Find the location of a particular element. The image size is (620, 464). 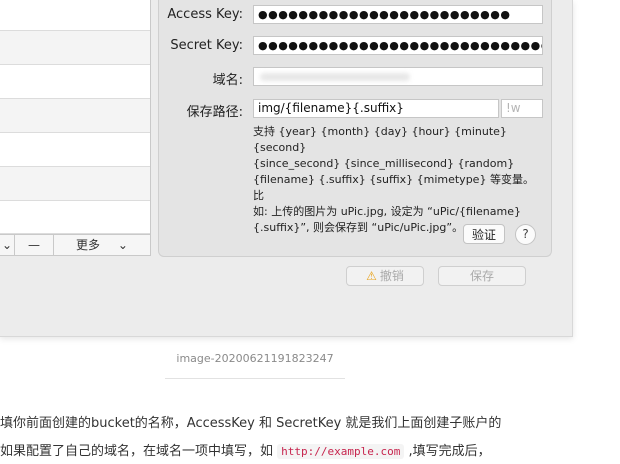

domain-label: 域名: is located at coordinates (227, 80).